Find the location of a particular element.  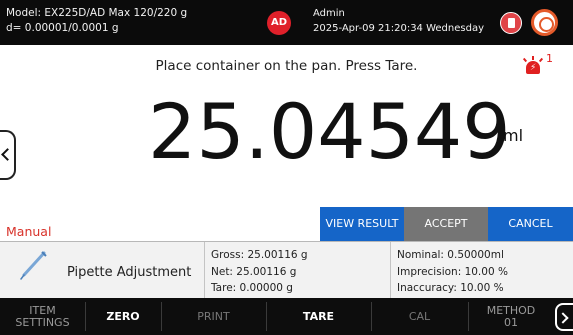

item-settings-label-2: SETTINGS is located at coordinates (42, 322).